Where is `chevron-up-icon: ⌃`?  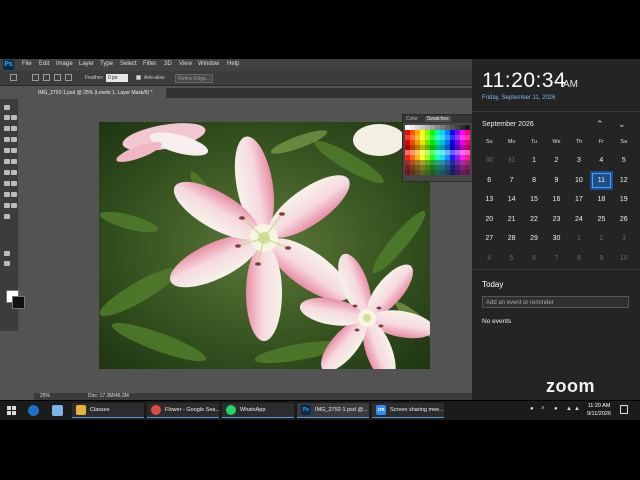
chevron-up-icon: ⌃ is located at coordinates (600, 124).